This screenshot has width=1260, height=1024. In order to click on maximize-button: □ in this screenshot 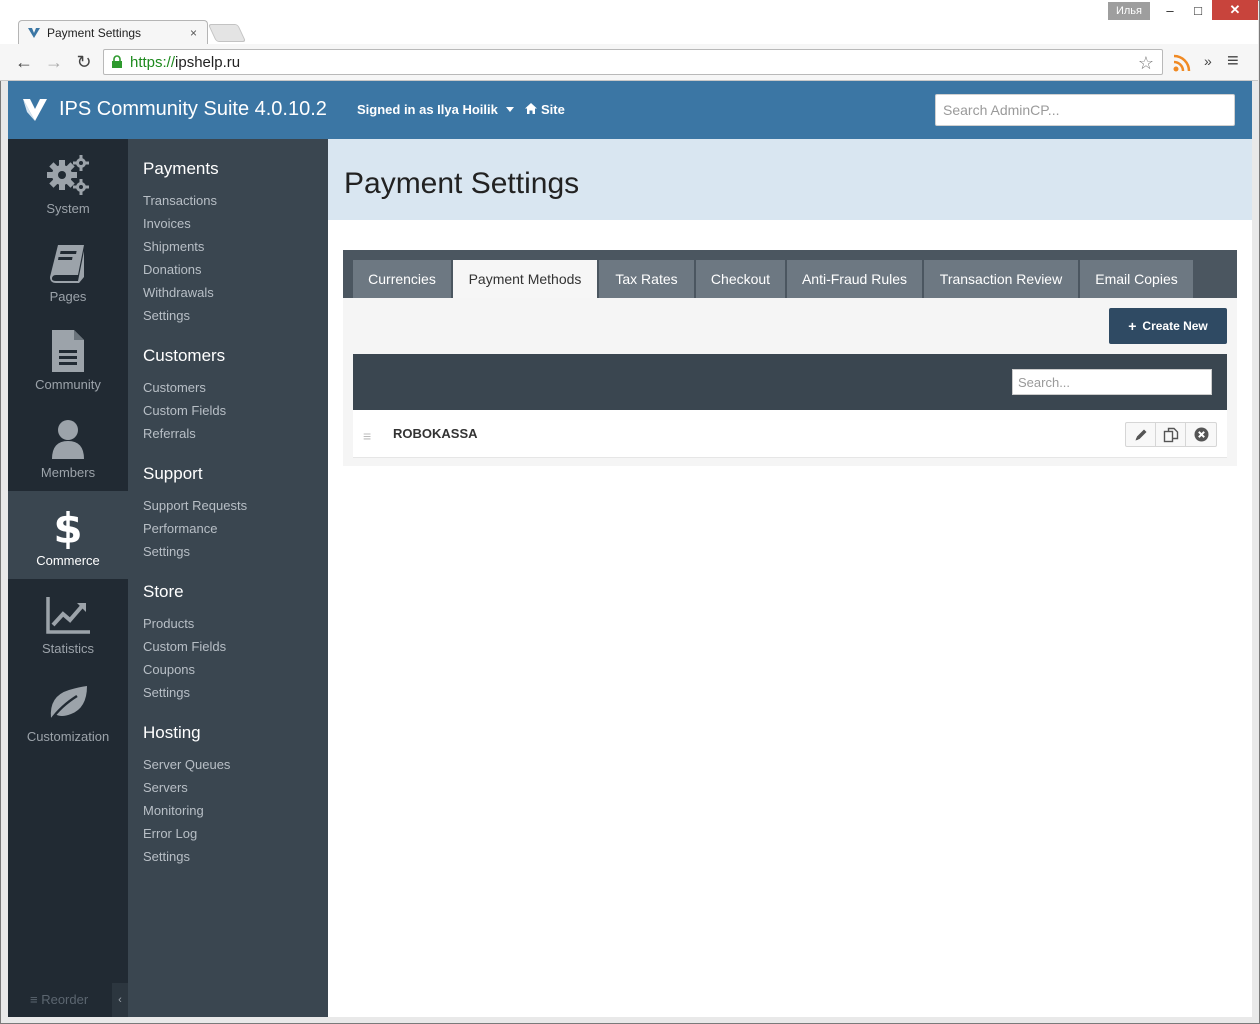, I will do `click(1198, 10)`.